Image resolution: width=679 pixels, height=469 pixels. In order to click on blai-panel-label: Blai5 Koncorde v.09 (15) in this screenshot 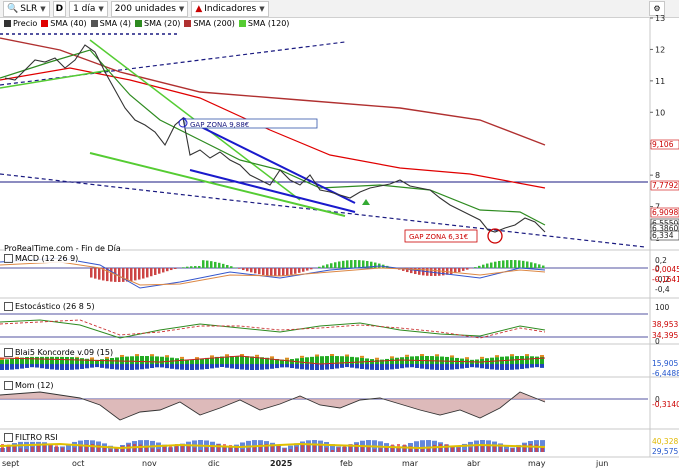, I will do `click(59, 352)`.